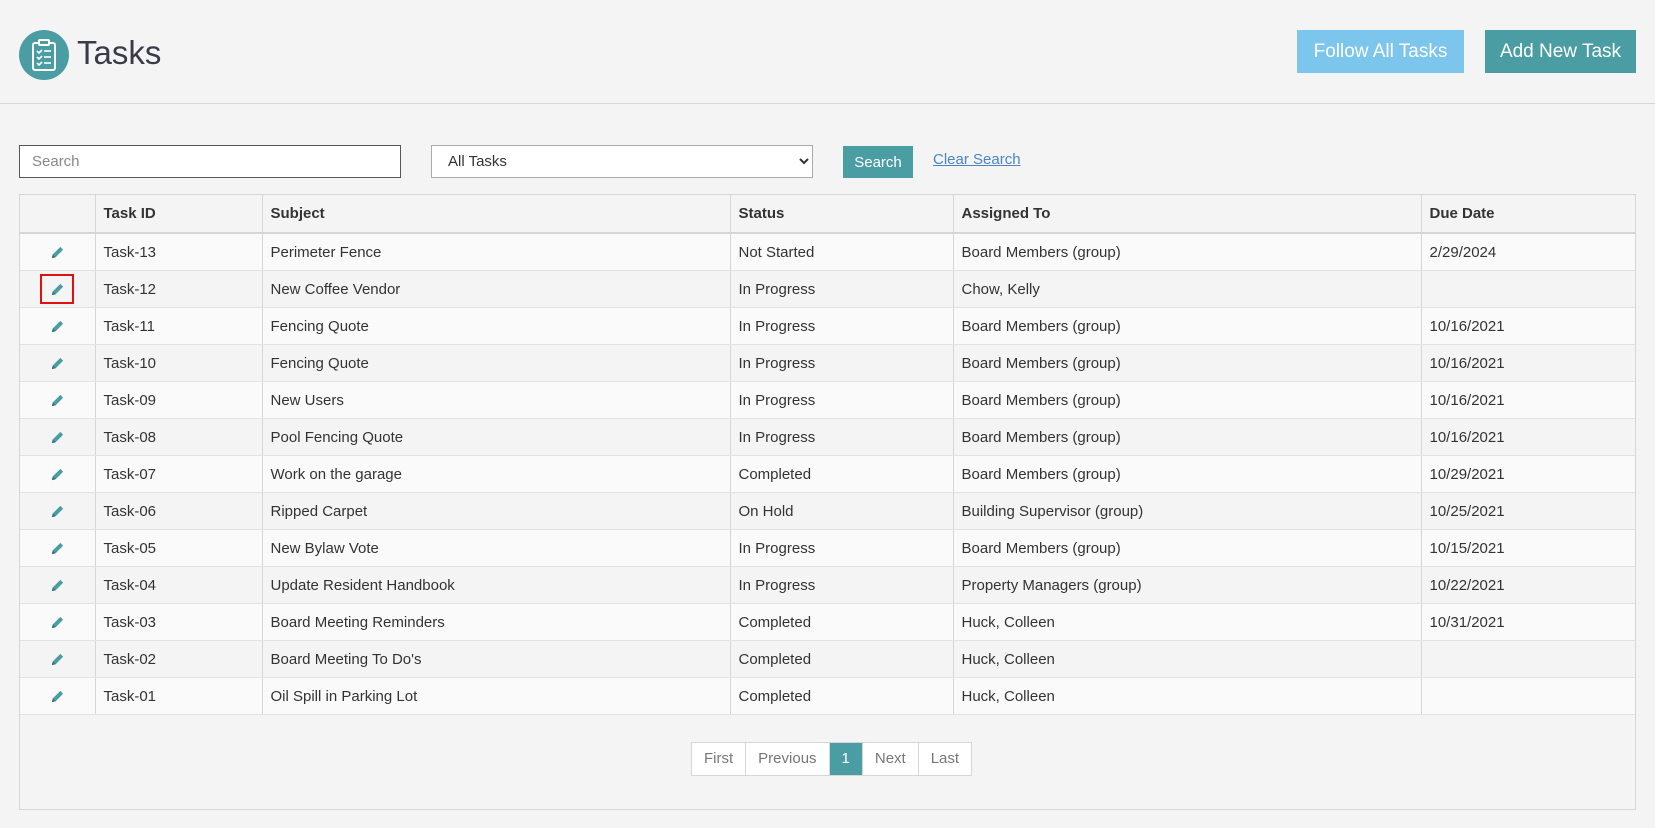 The image size is (1655, 828). What do you see at coordinates (210, 161) in the screenshot?
I see `search-input` at bounding box center [210, 161].